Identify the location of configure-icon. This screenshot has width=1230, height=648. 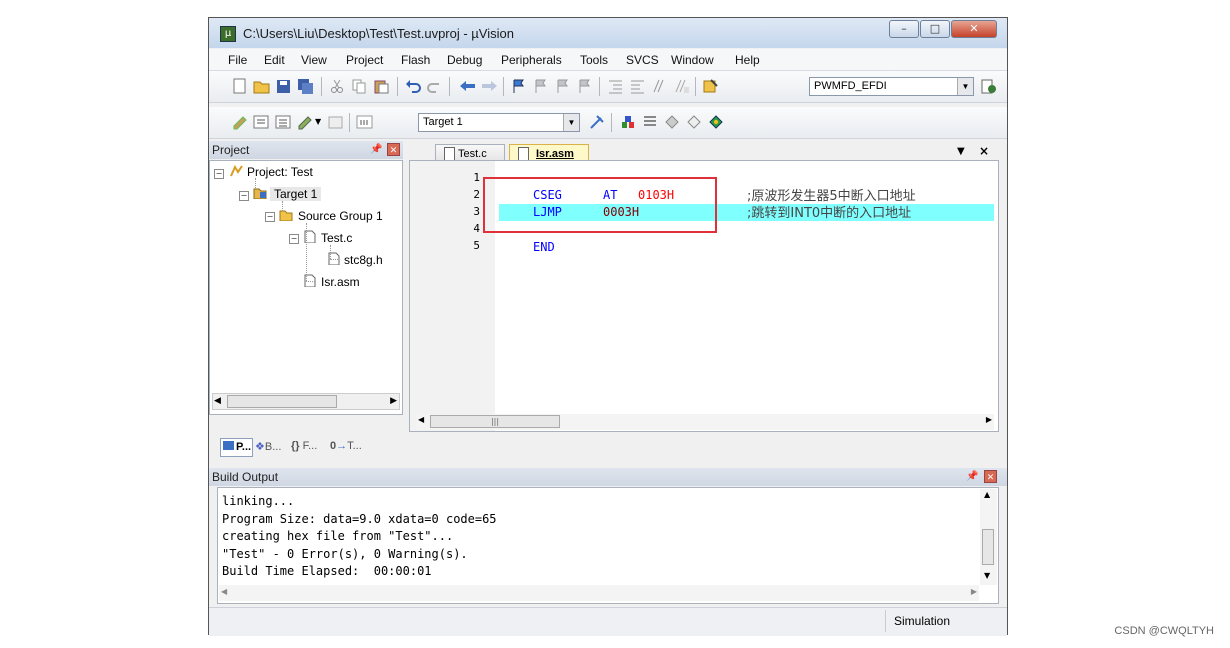
(988, 86).